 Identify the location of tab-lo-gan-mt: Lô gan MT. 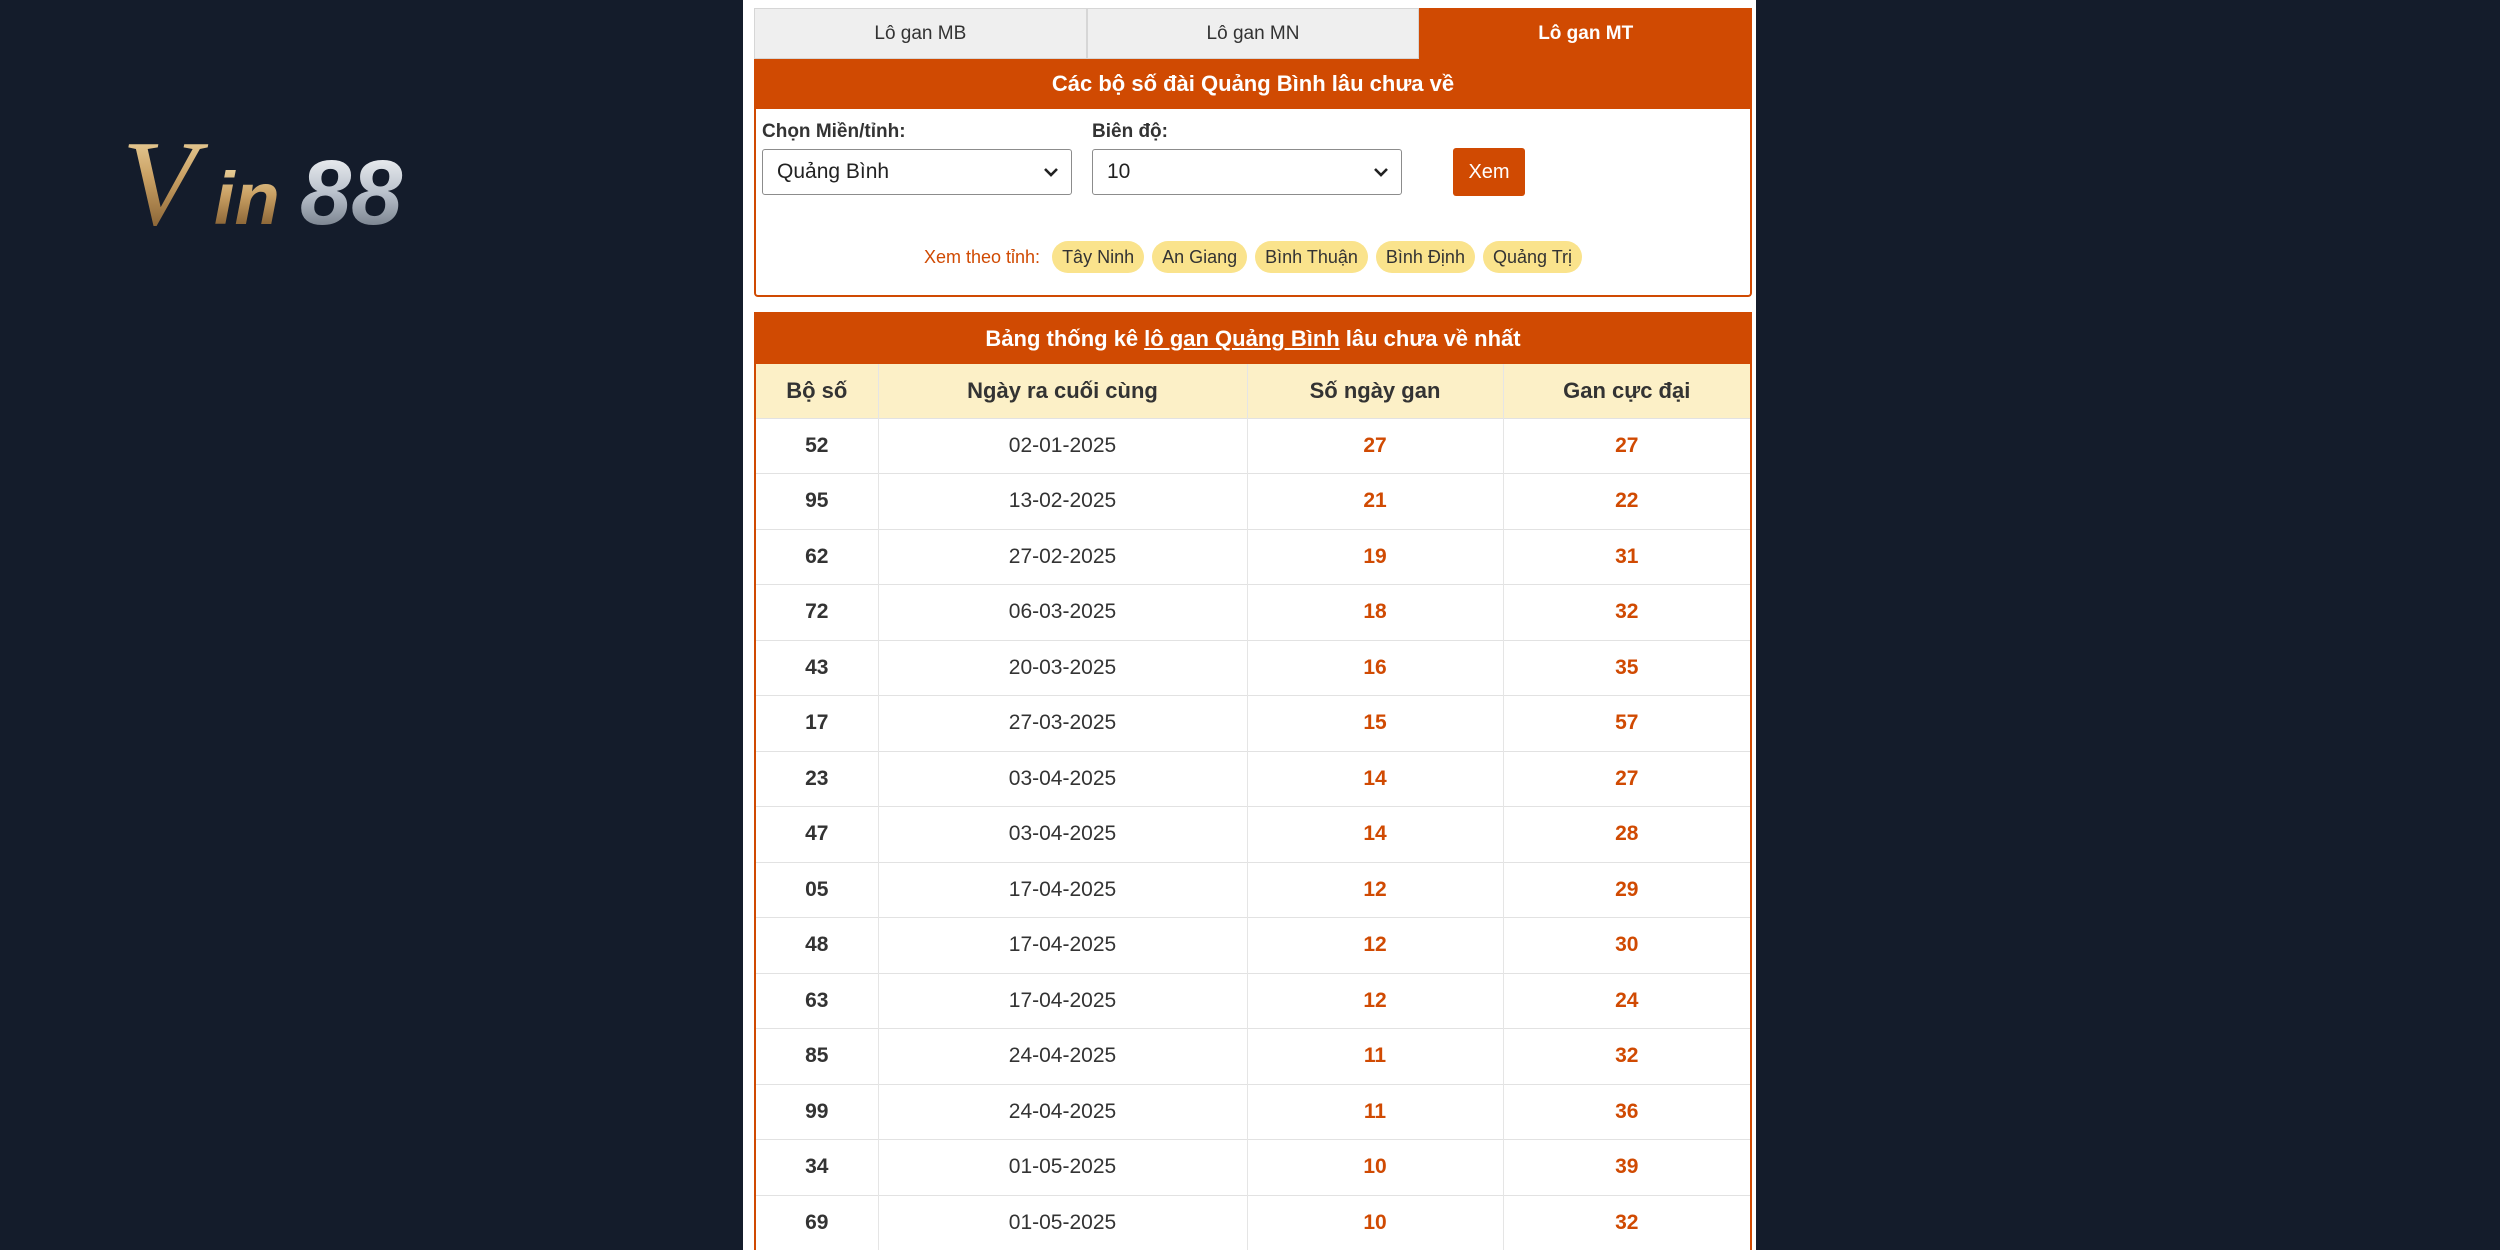
(1586, 33).